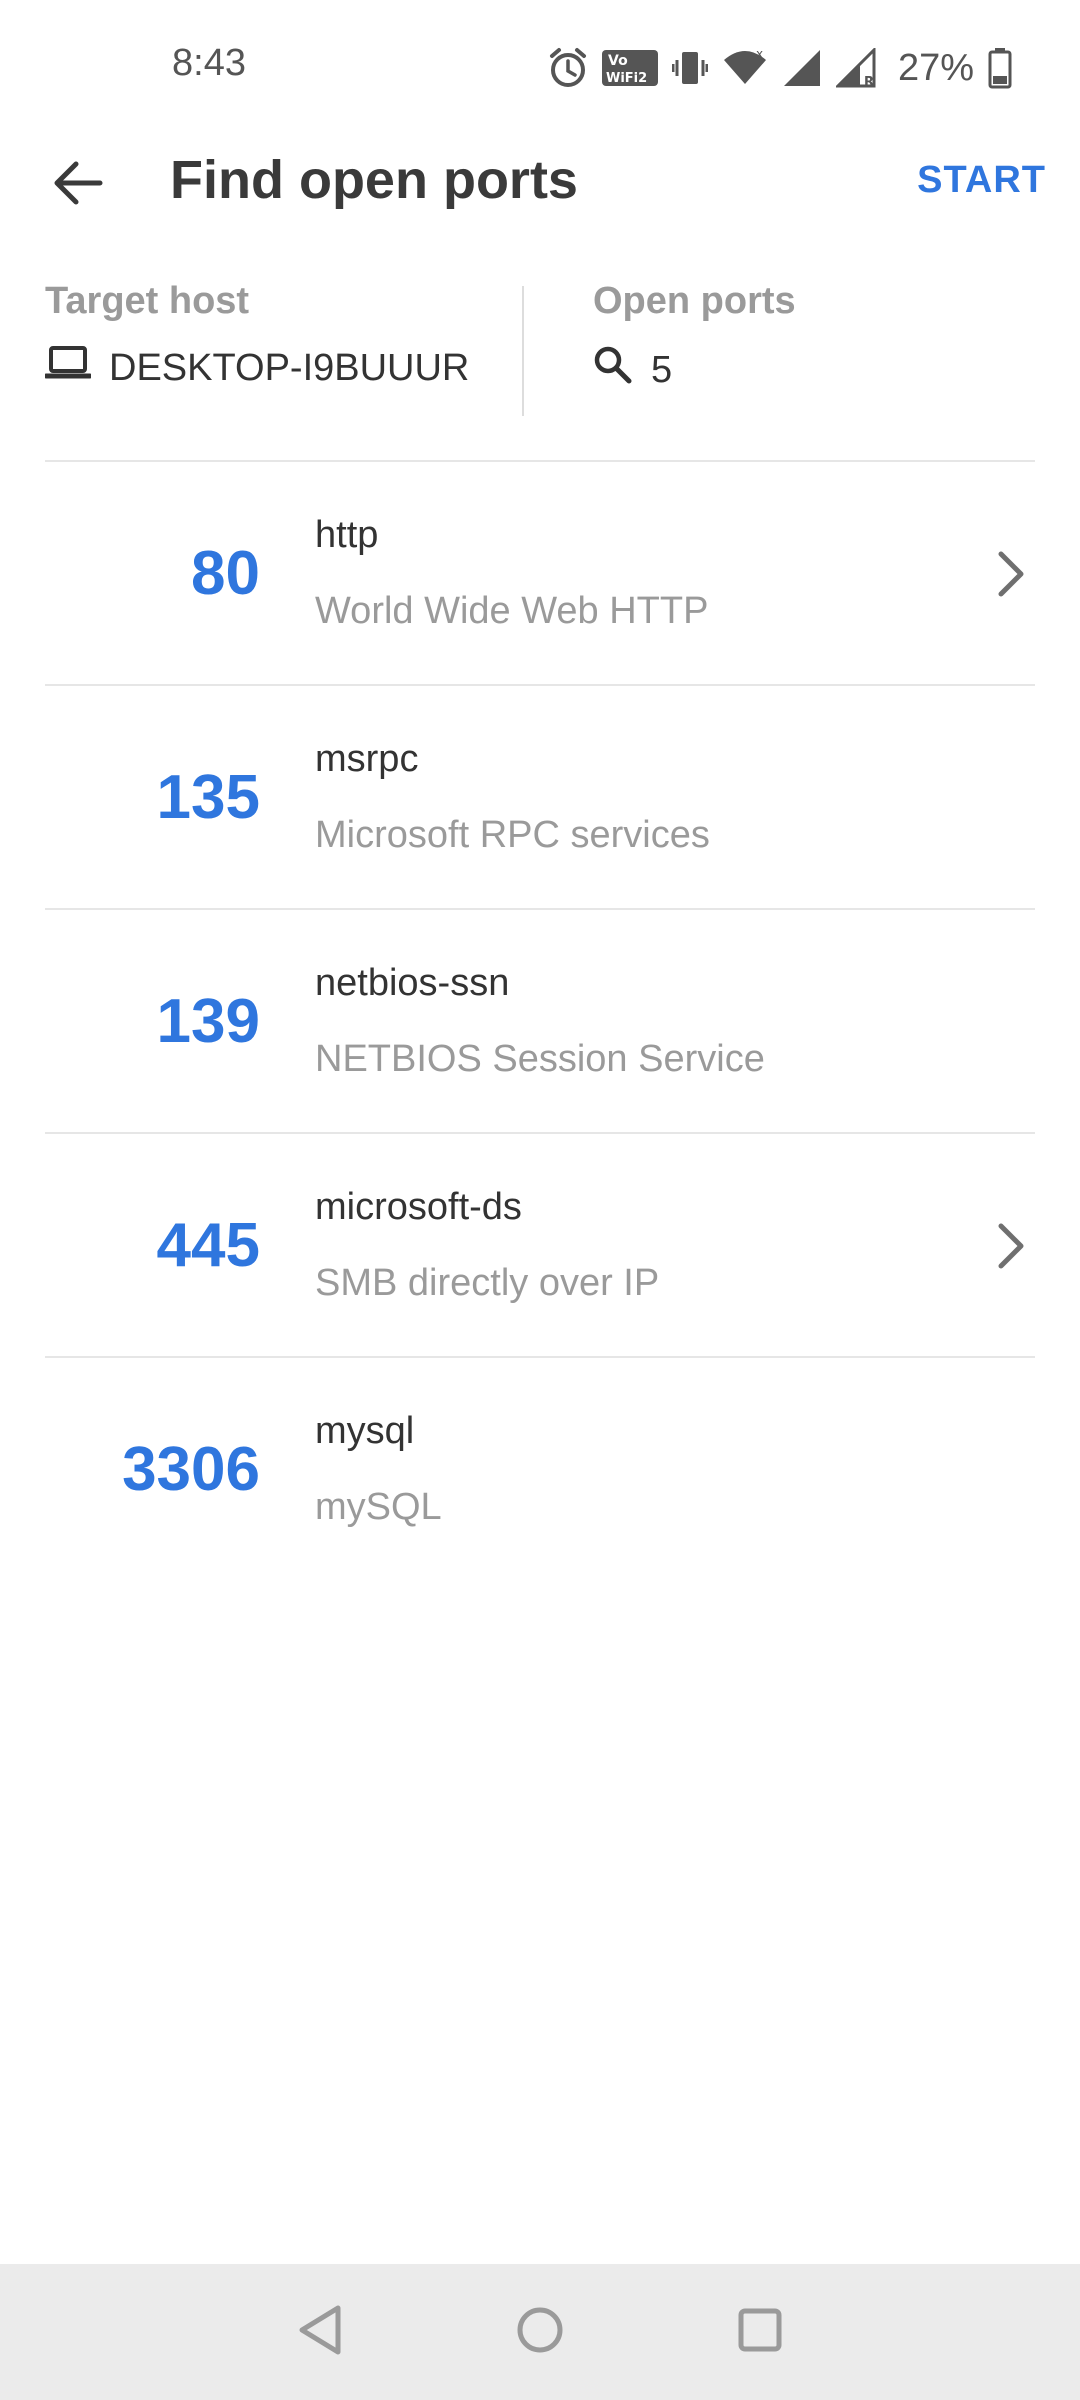  I want to click on nav-back-button, so click(320, 2332).